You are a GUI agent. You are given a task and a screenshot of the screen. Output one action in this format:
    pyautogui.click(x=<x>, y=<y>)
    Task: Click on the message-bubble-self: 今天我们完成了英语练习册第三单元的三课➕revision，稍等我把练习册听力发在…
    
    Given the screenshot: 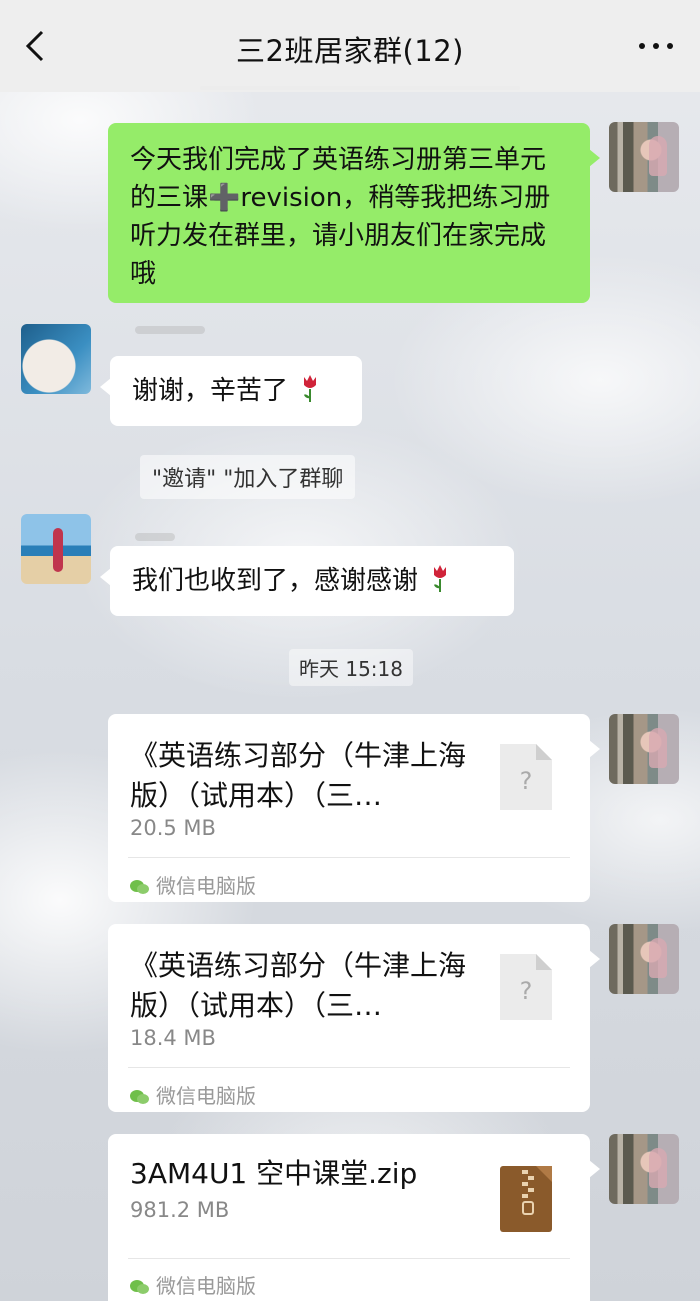 What is the action you would take?
    pyautogui.click(x=354, y=213)
    